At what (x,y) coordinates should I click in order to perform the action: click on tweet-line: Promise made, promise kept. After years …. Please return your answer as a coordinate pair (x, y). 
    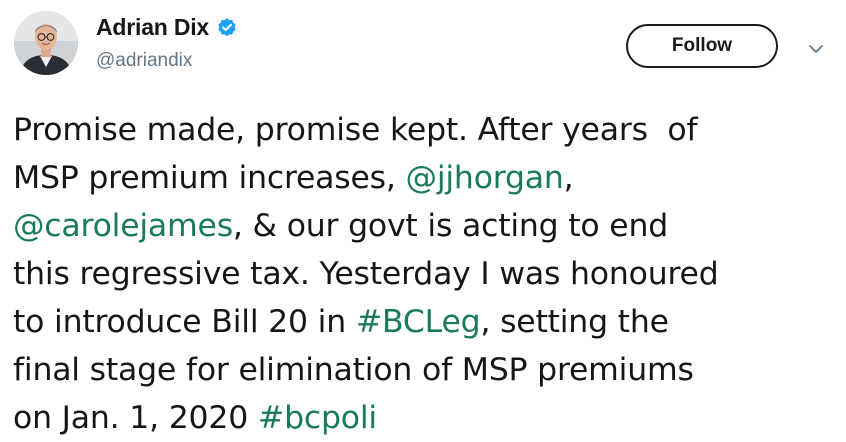
    Looking at the image, I should click on (355, 130).